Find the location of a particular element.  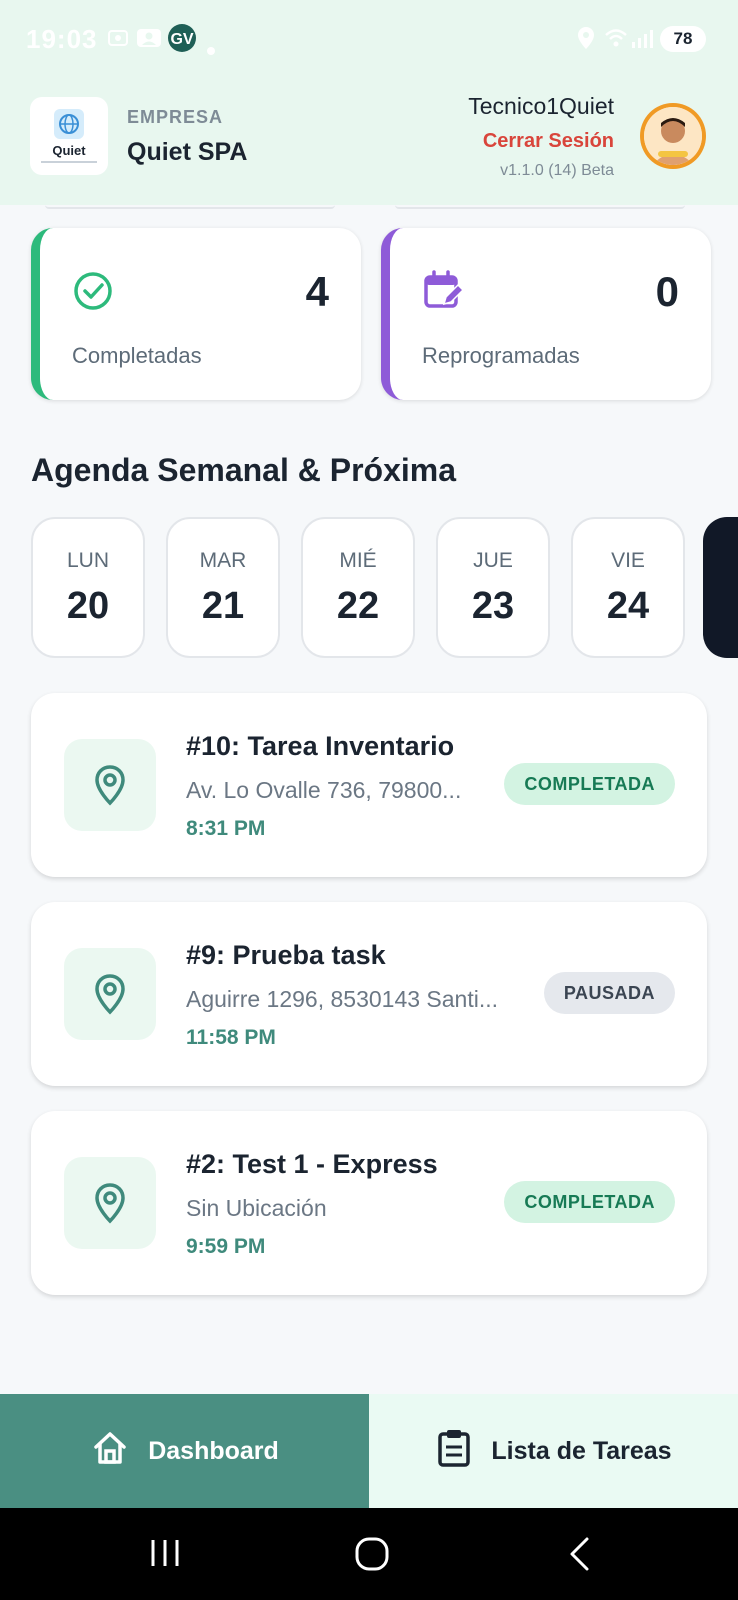

avatar is located at coordinates (673, 136).